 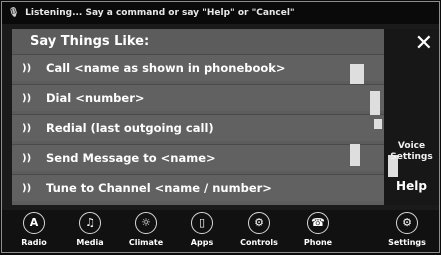 I want to click on nav-controls: ⚙ Controls, so click(x=259, y=232).